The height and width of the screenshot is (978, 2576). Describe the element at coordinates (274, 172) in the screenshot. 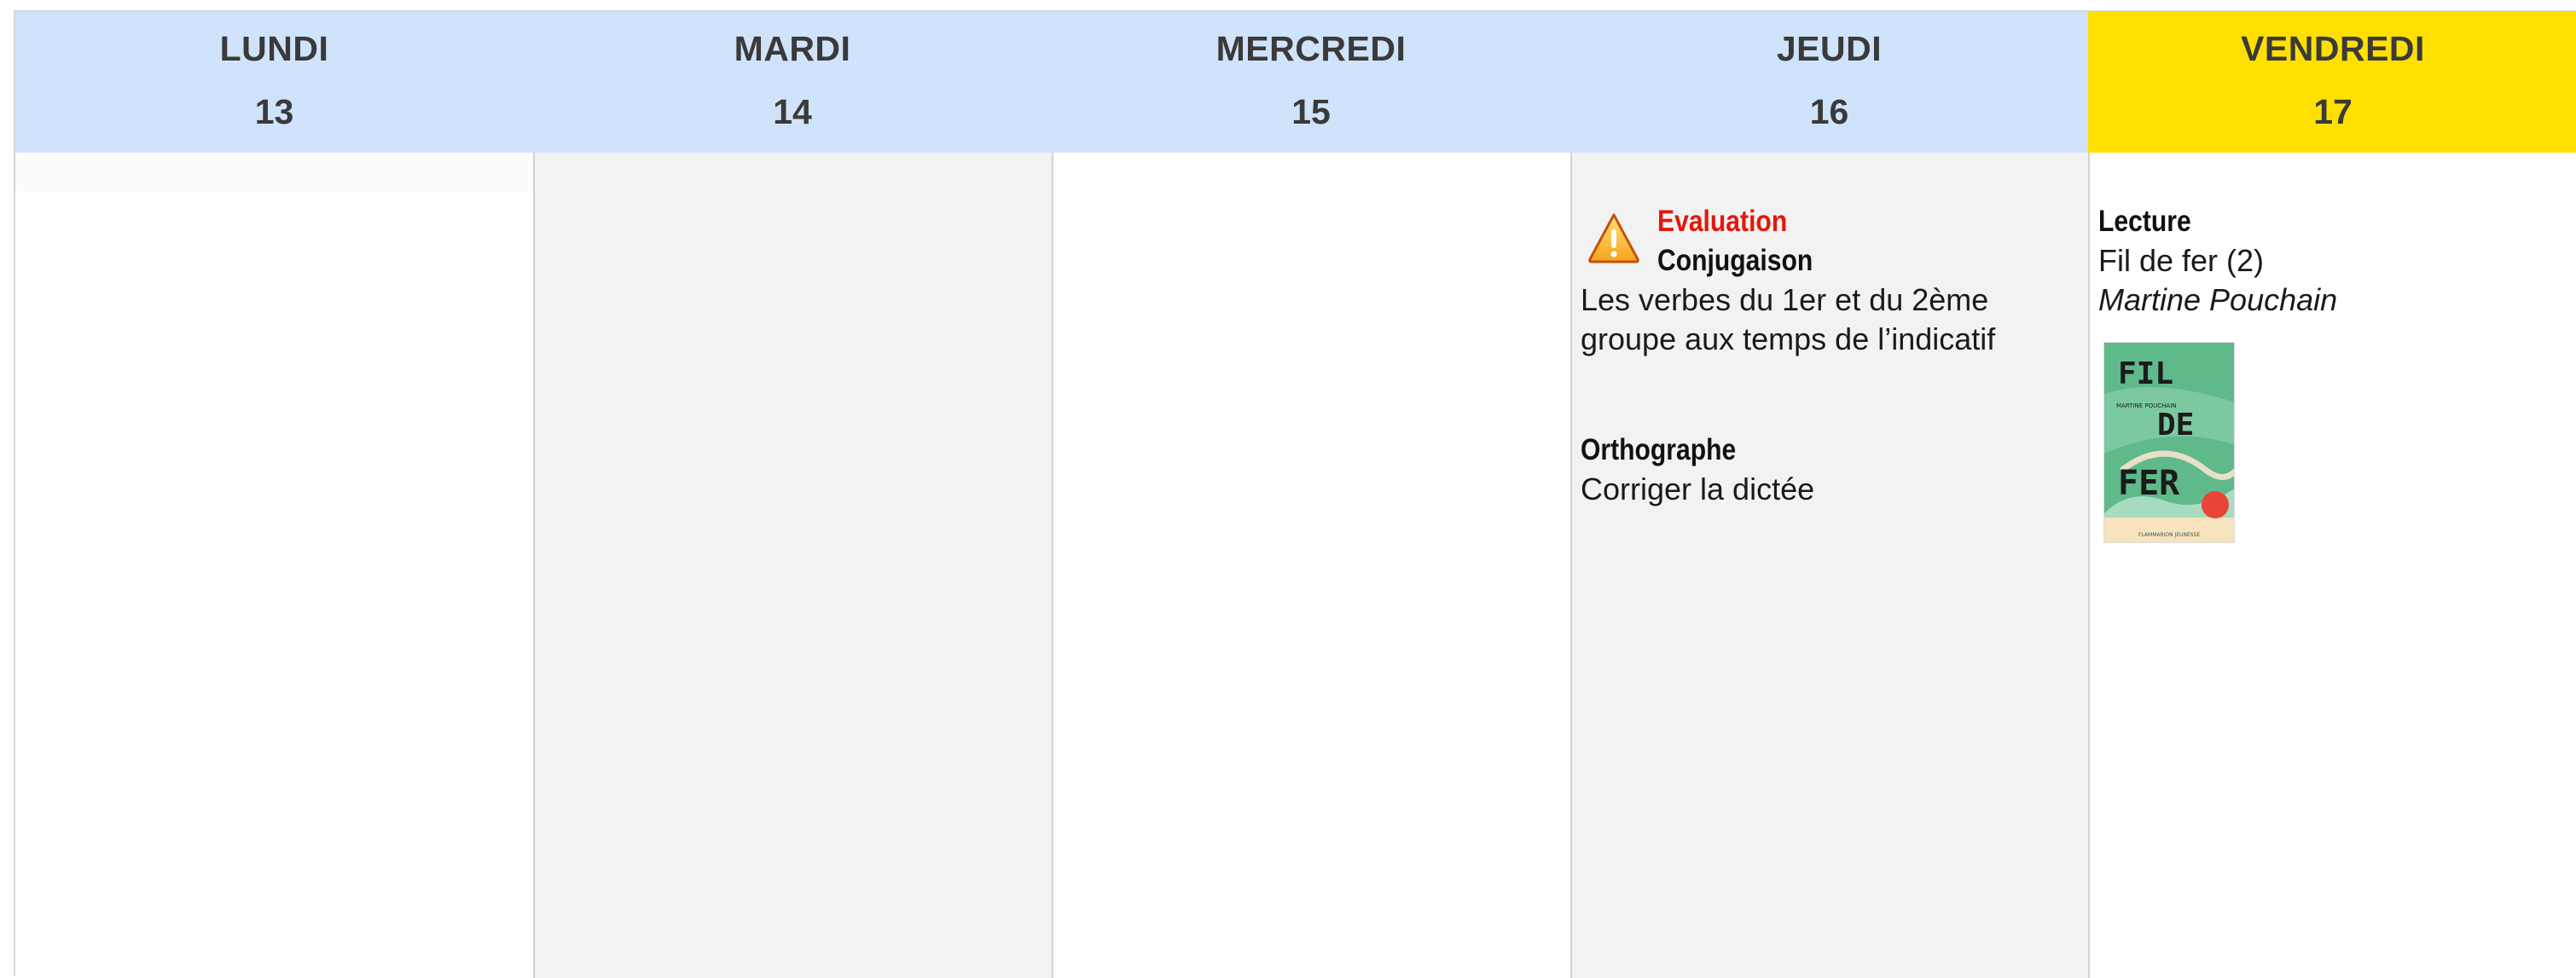

I see `day-top-strip` at that location.